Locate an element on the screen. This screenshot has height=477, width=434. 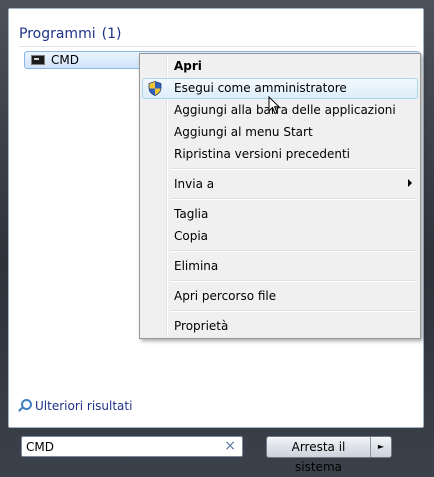
menu-item-label: Aggiungi alla barra delle applicazioni is located at coordinates (285, 110).